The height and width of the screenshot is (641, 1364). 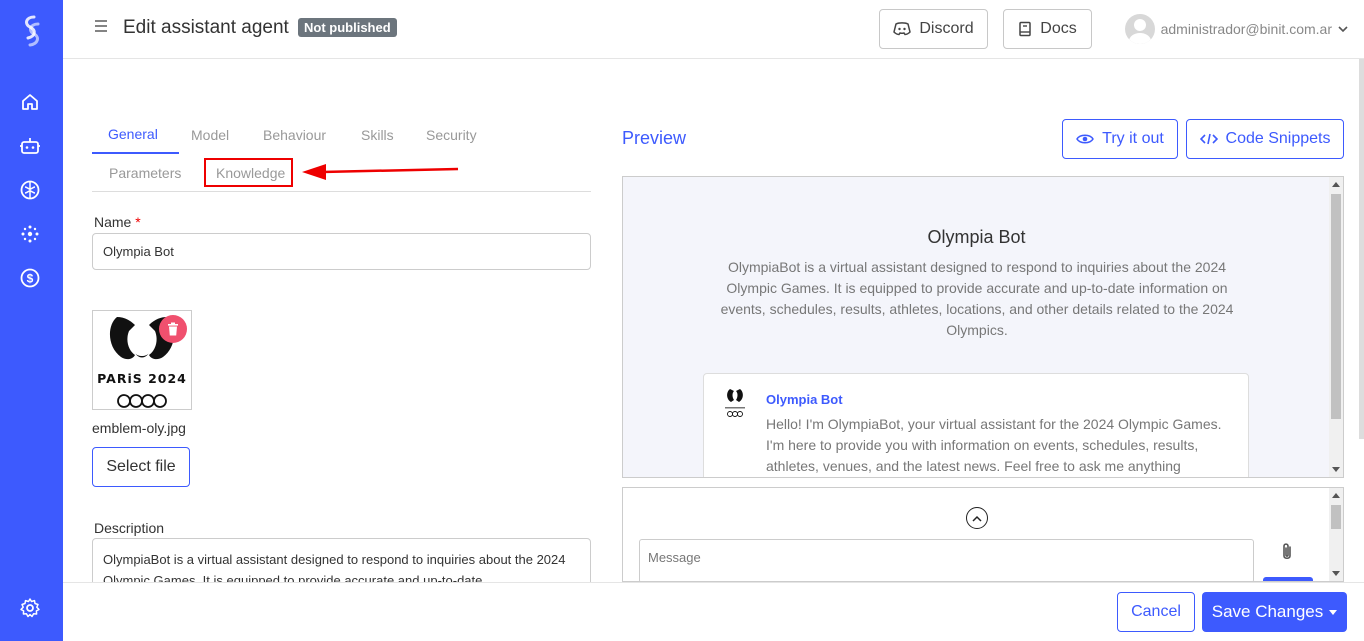 I want to click on tab-skills: Skills, so click(x=377, y=135).